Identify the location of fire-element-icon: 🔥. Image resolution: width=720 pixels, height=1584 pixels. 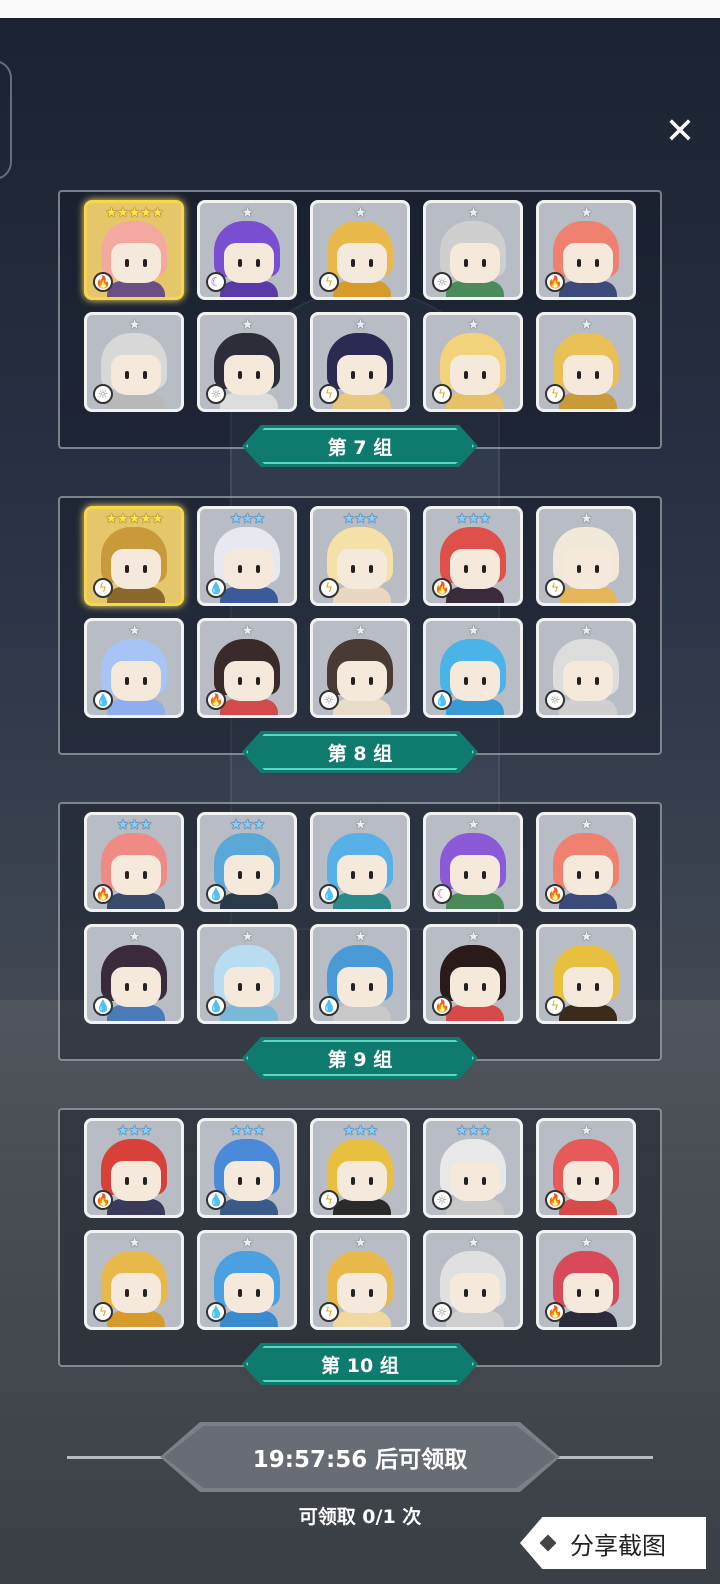
(216, 700).